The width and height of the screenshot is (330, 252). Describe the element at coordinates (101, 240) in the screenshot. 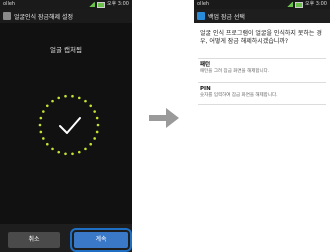

I see `continue-button: 계속` at that location.